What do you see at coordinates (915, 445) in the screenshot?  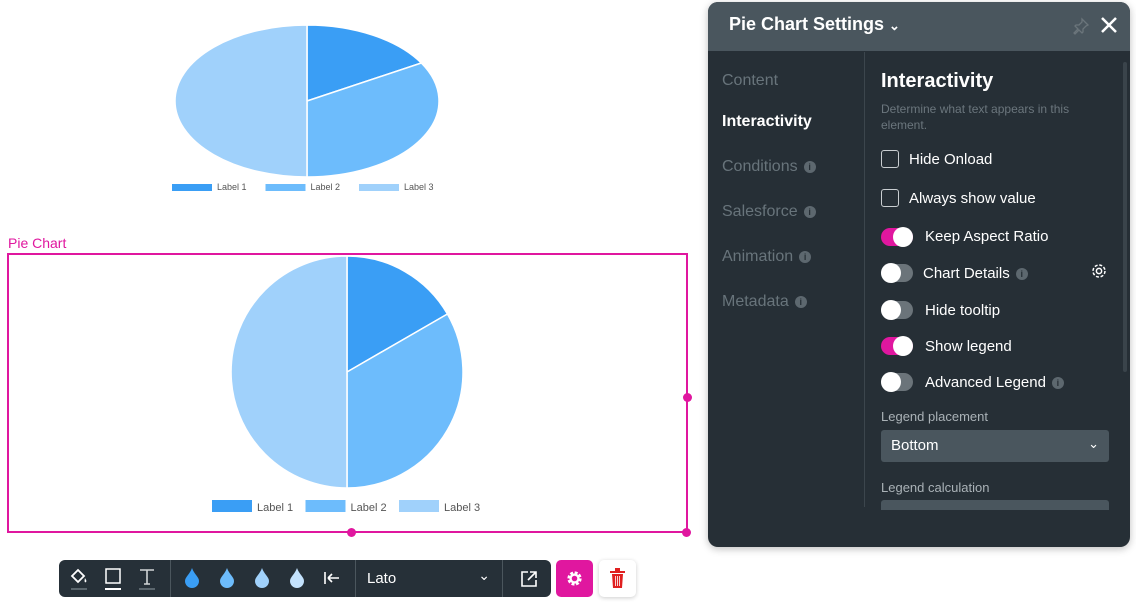 I see `legend-placement-value: Bottom` at bounding box center [915, 445].